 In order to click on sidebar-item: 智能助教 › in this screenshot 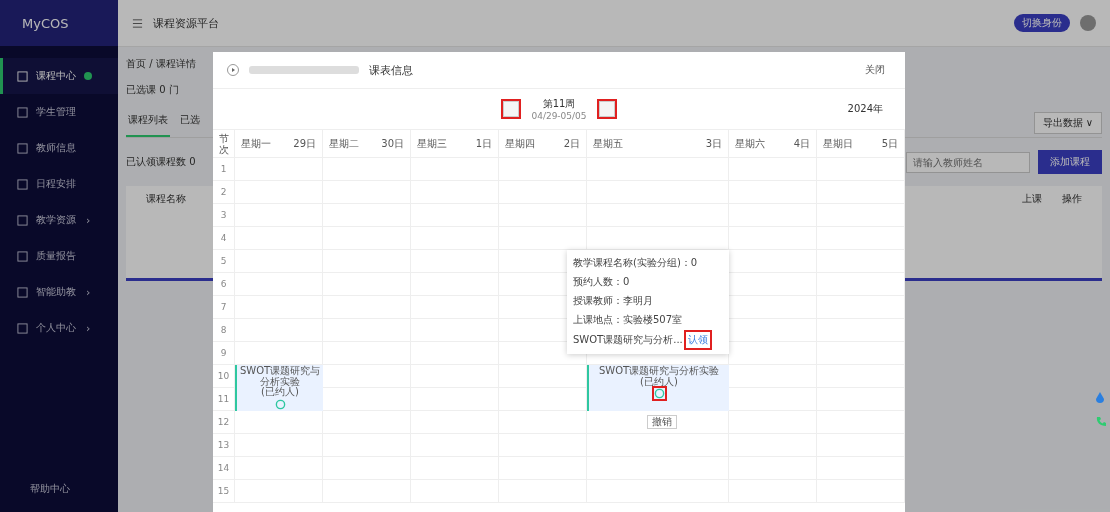, I will do `click(59, 292)`.